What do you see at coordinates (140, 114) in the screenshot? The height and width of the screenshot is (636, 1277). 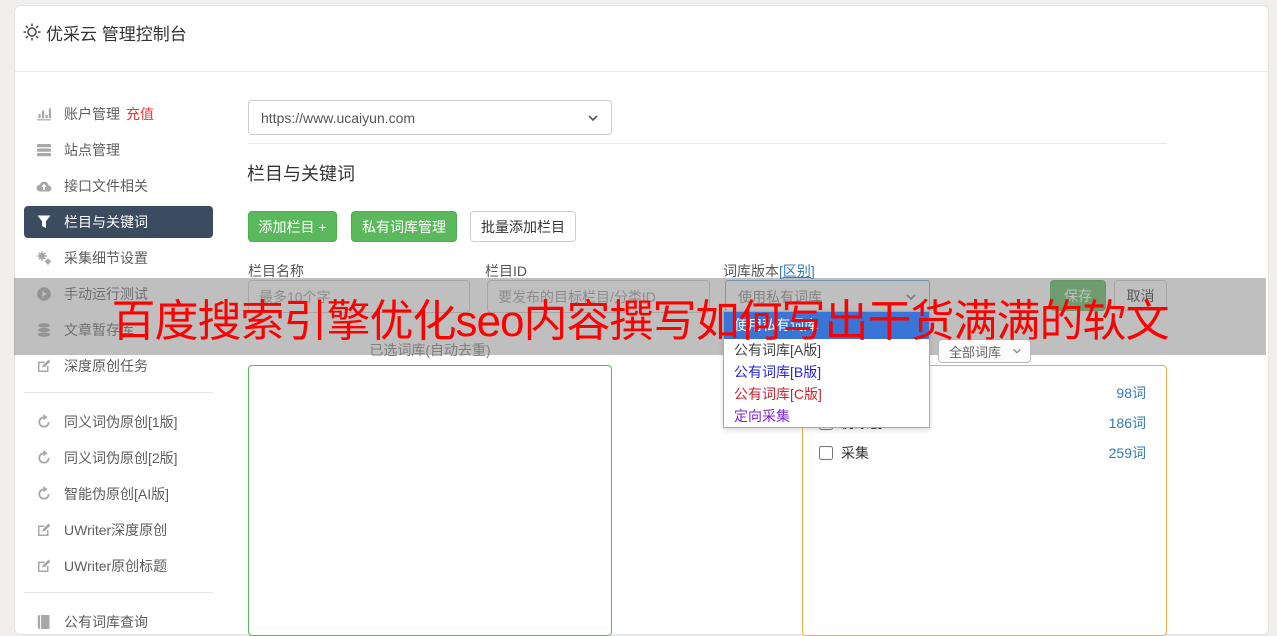 I see `recharge-link: 充值` at bounding box center [140, 114].